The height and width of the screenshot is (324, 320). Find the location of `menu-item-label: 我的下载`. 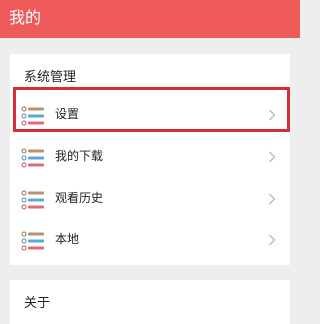

menu-item-label: 我的下载 is located at coordinates (79, 156).